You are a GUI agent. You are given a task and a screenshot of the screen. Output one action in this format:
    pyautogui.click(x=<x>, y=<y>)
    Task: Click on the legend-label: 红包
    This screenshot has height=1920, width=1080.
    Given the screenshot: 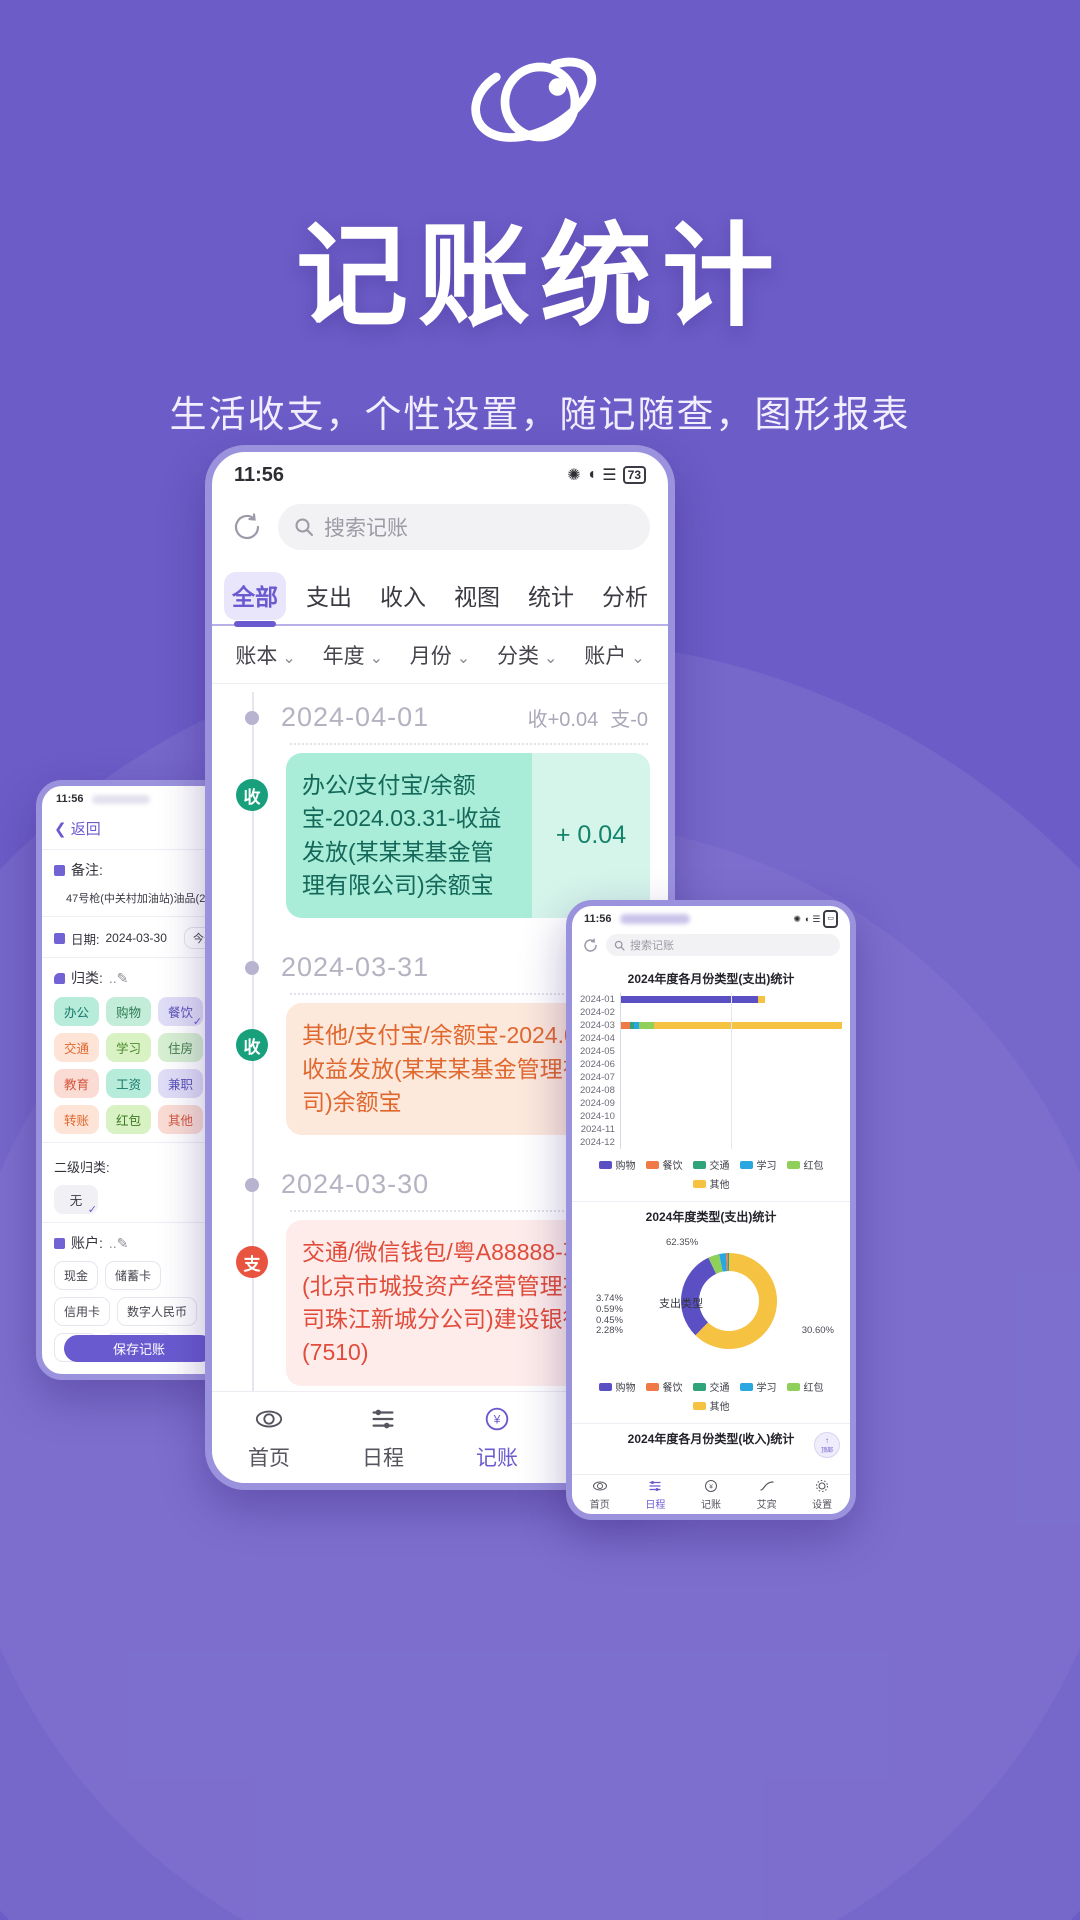 What is the action you would take?
    pyautogui.click(x=813, y=1166)
    